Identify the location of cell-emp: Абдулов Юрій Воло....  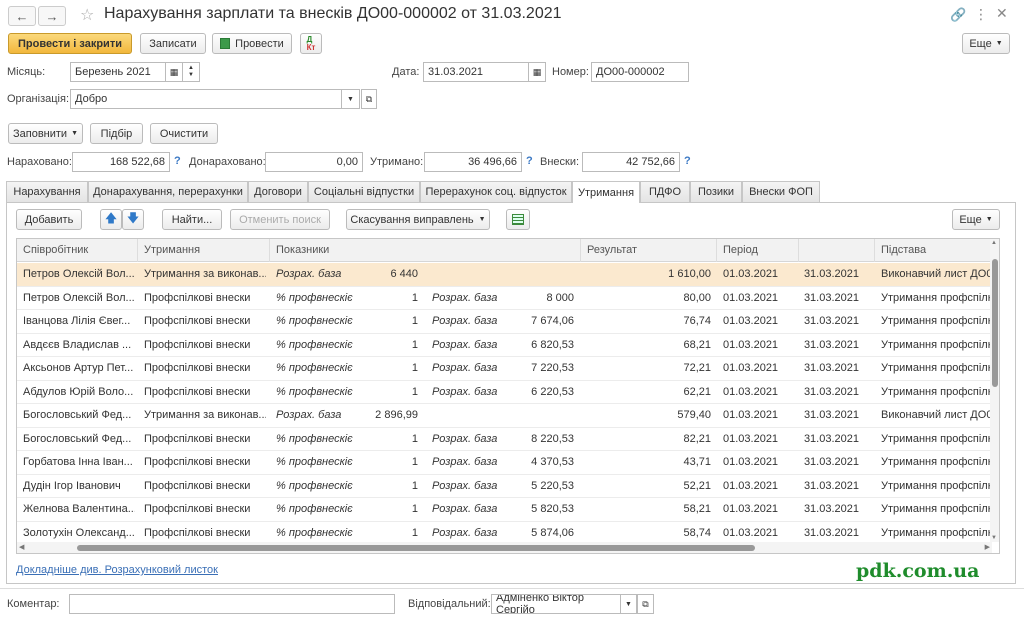
(78, 391).